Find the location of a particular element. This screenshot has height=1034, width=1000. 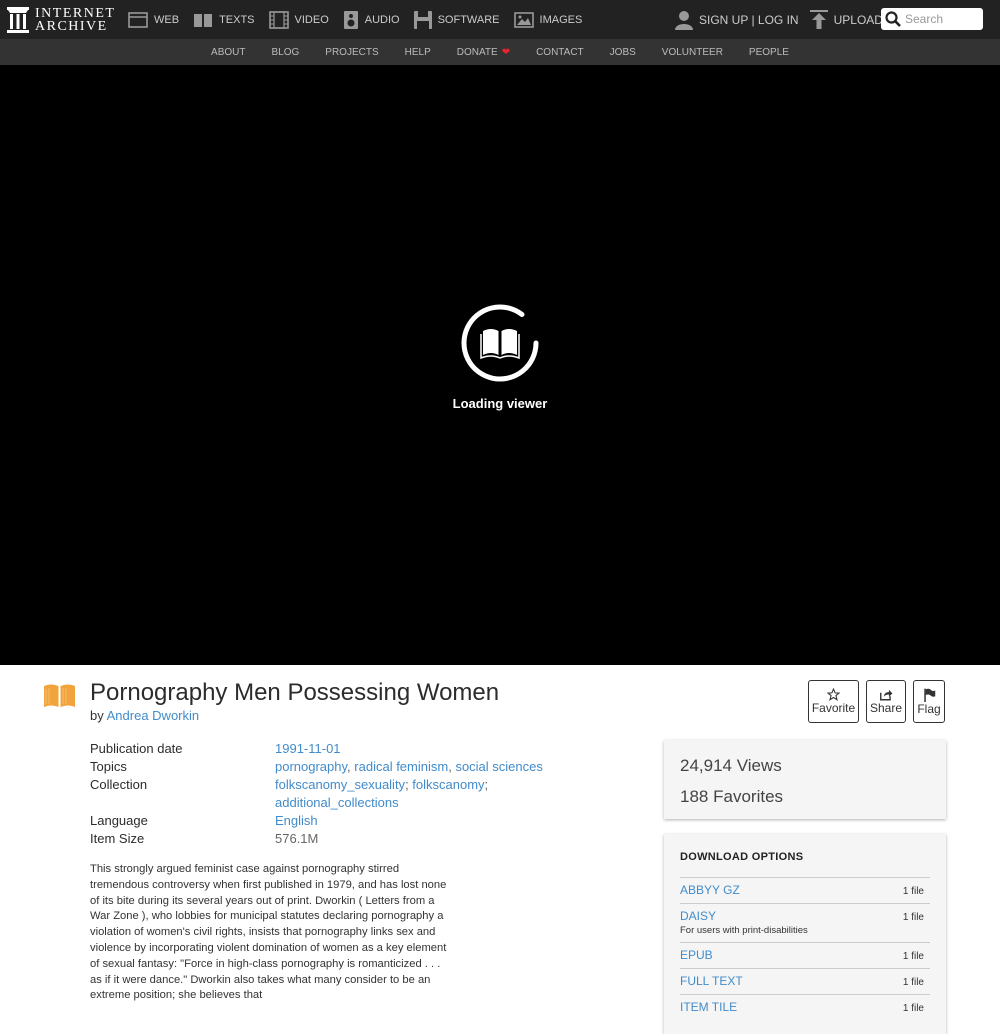

download-row: ITEM TILE 1 file is located at coordinates (805, 1007).